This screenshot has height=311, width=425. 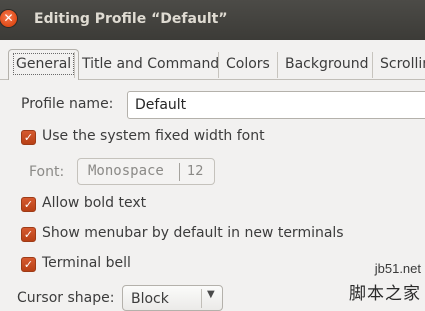 What do you see at coordinates (67, 104) in the screenshot?
I see `profile-name-label: Profile name:` at bounding box center [67, 104].